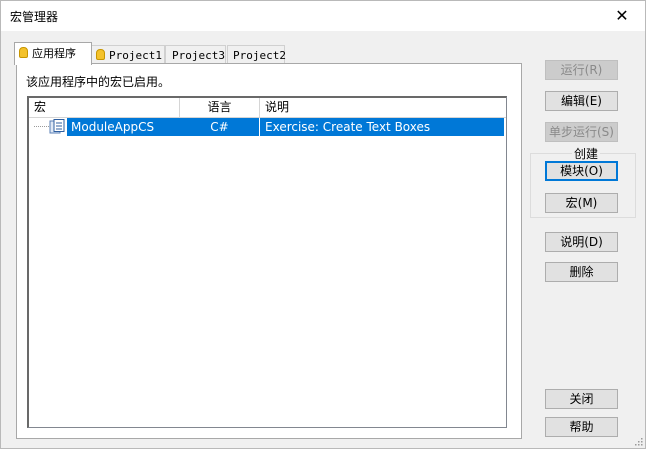 Image resolution: width=646 pixels, height=449 pixels. What do you see at coordinates (34, 17) in the screenshot?
I see `window-title: 宏管理器` at bounding box center [34, 17].